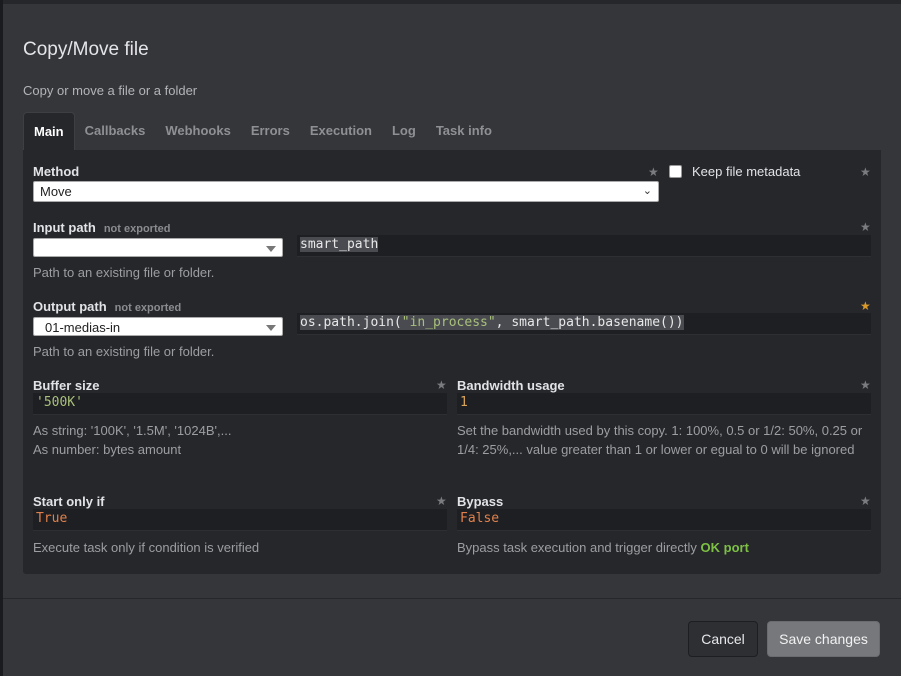 The height and width of the screenshot is (676, 901). Describe the element at coordinates (647, 191) in the screenshot. I see `chevron-down-icon: ⌄` at that location.